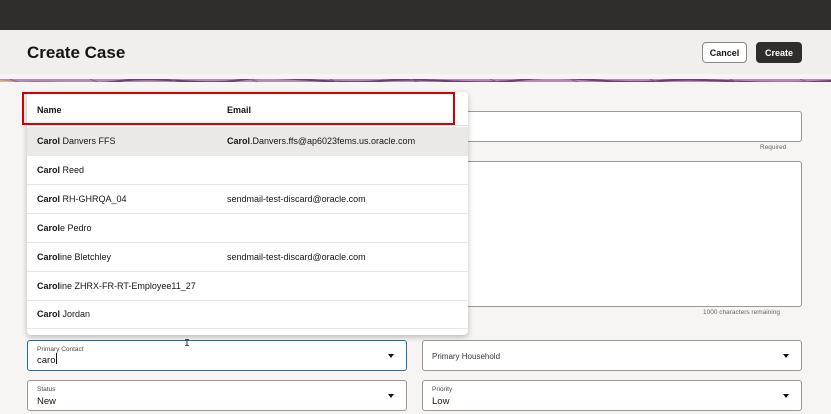 This screenshot has width=831, height=414. I want to click on decorative-banner, so click(415, 78).